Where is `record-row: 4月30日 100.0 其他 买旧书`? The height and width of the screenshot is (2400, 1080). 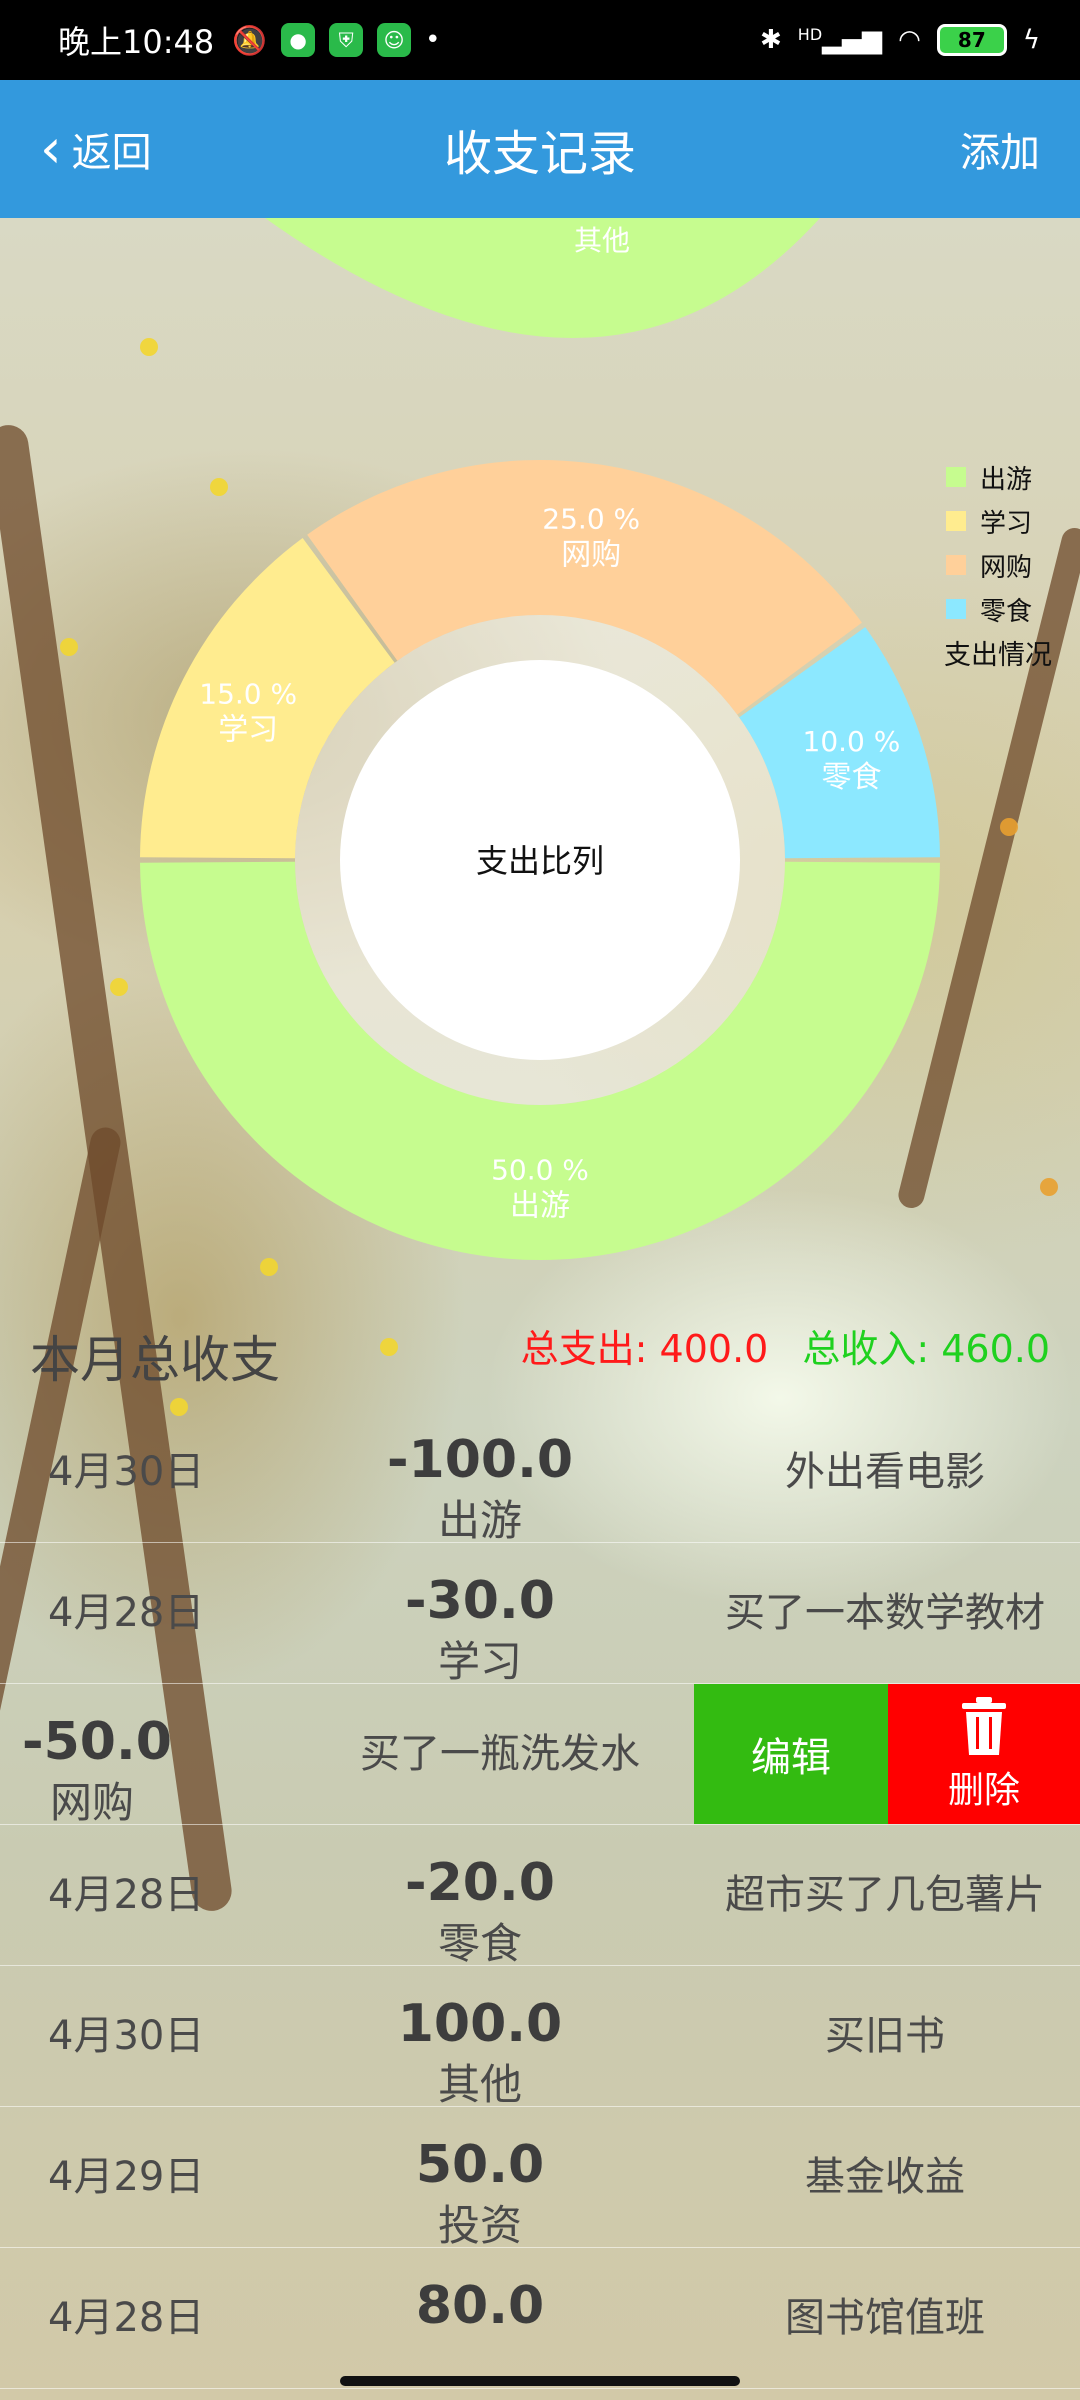 record-row: 4月30日 100.0 其他 买旧书 is located at coordinates (540, 2036).